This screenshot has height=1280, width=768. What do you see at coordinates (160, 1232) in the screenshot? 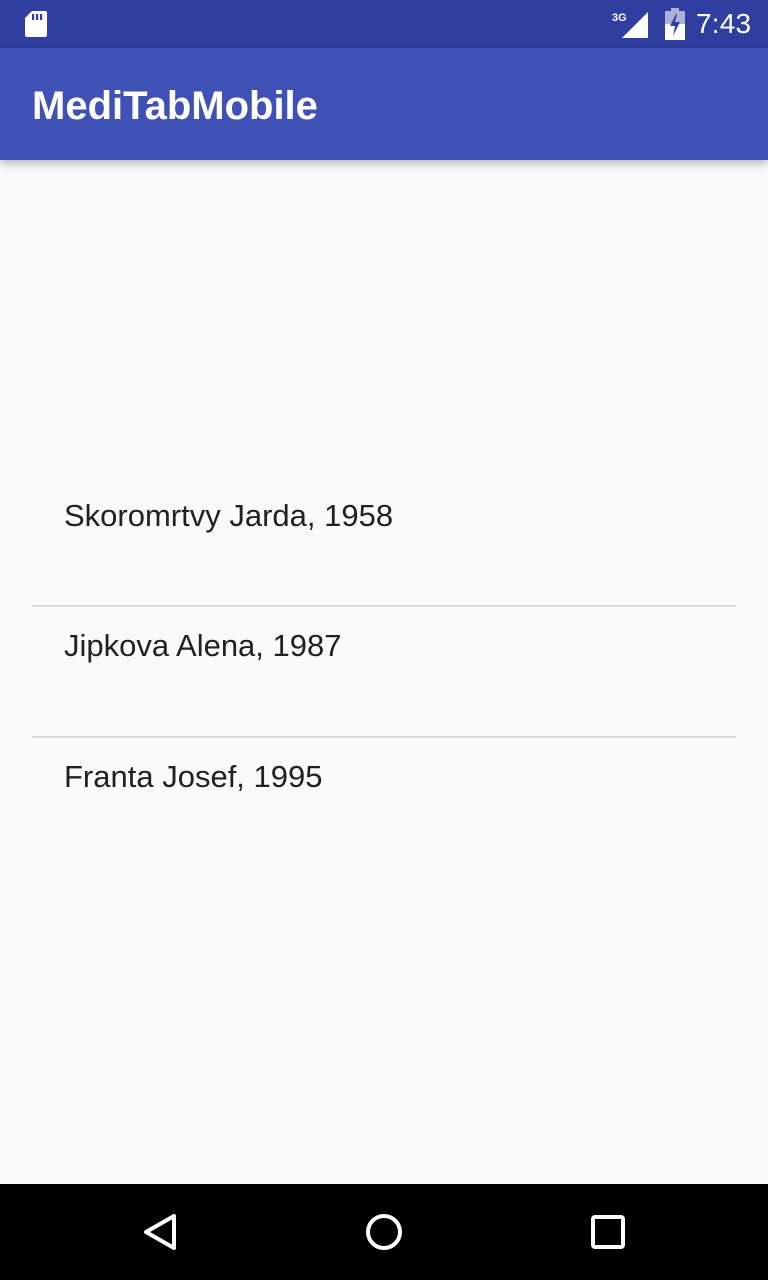
I see `back-icon` at bounding box center [160, 1232].